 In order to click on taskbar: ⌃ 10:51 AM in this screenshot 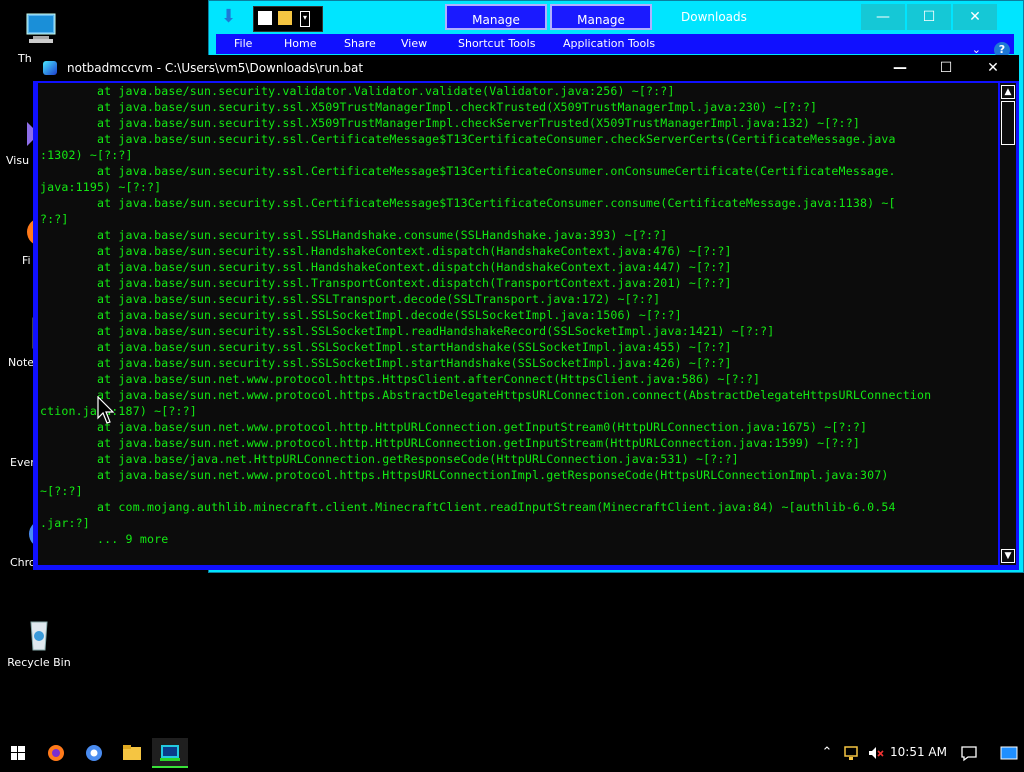, I will do `click(512, 753)`.